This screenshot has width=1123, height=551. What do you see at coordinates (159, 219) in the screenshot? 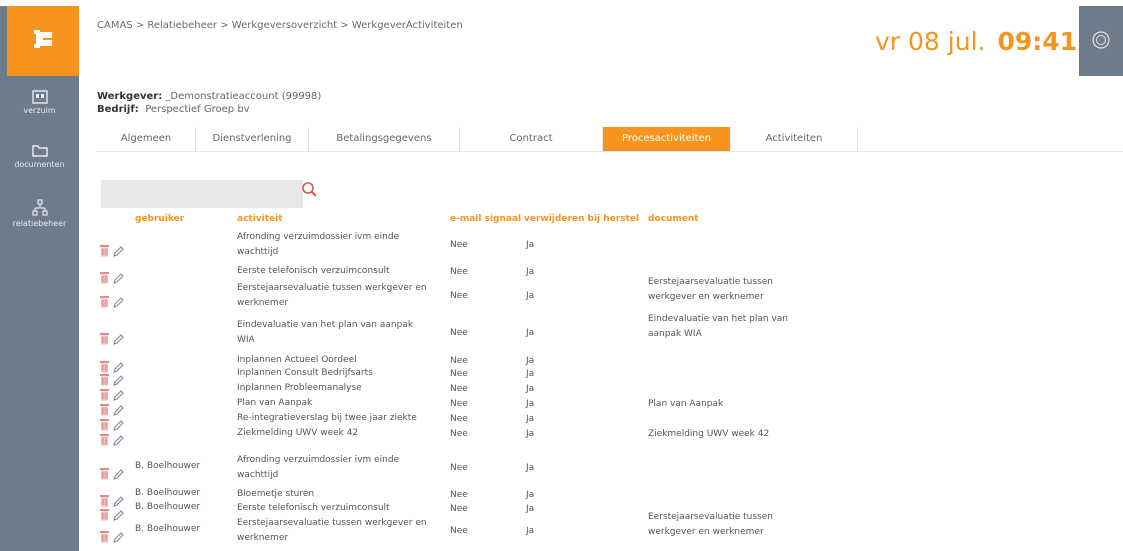
I see `col-header-gebruiker: gebruiker` at bounding box center [159, 219].